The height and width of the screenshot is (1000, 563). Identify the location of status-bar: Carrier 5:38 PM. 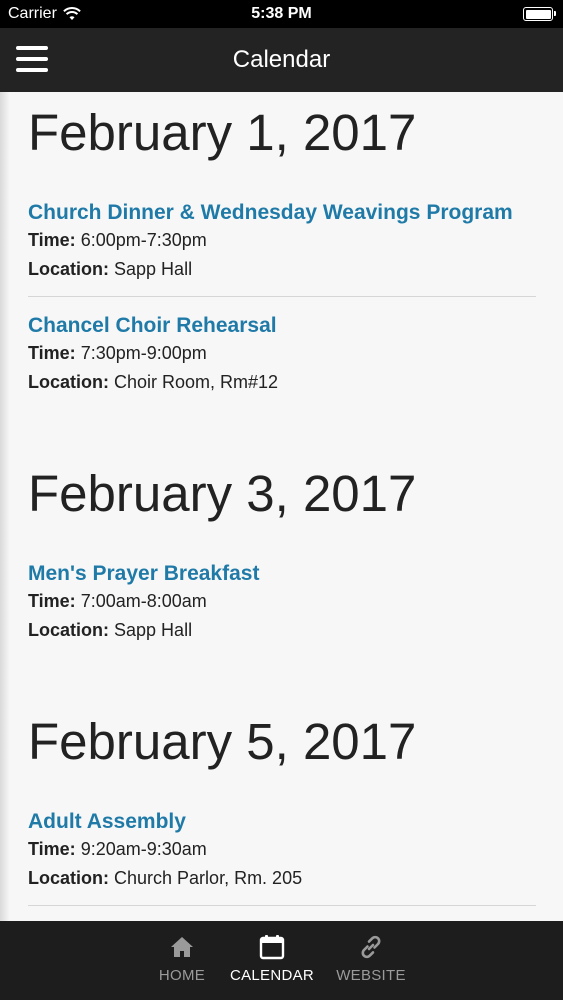
(281, 14).